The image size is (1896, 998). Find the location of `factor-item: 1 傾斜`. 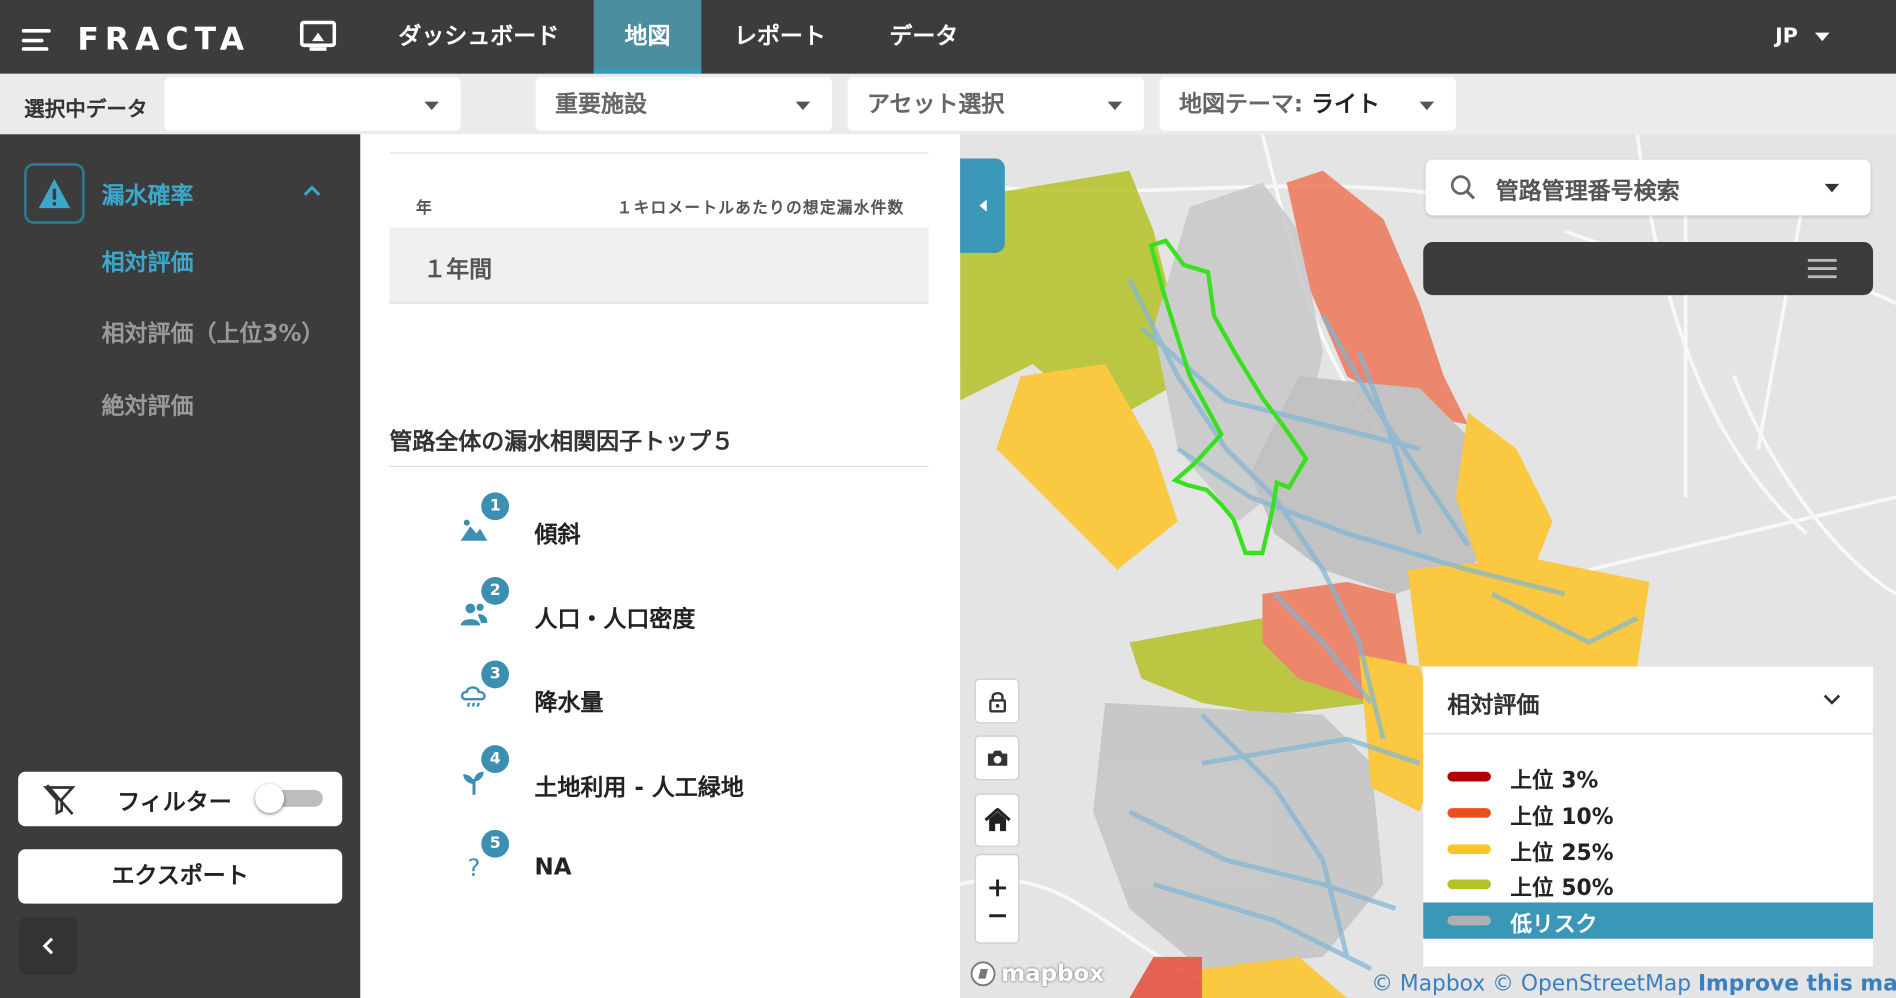

factor-item: 1 傾斜 is located at coordinates (640, 521).